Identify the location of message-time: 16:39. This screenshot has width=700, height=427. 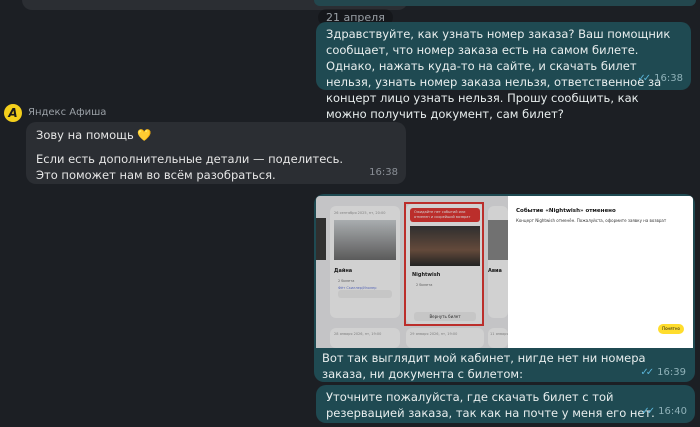
(671, 372).